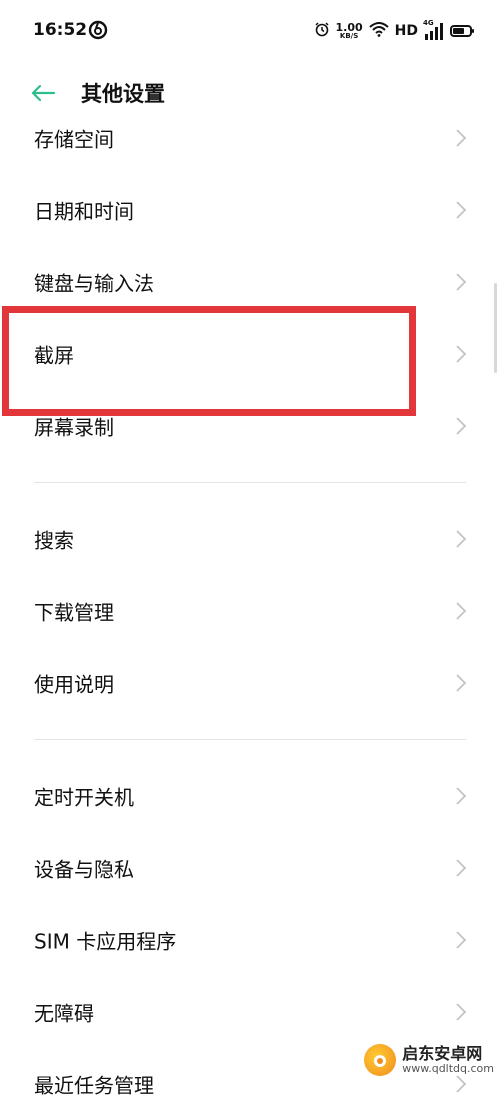 The height and width of the screenshot is (1120, 500). Describe the element at coordinates (60, 30) in the screenshot. I see `status-time: 16:52` at that location.